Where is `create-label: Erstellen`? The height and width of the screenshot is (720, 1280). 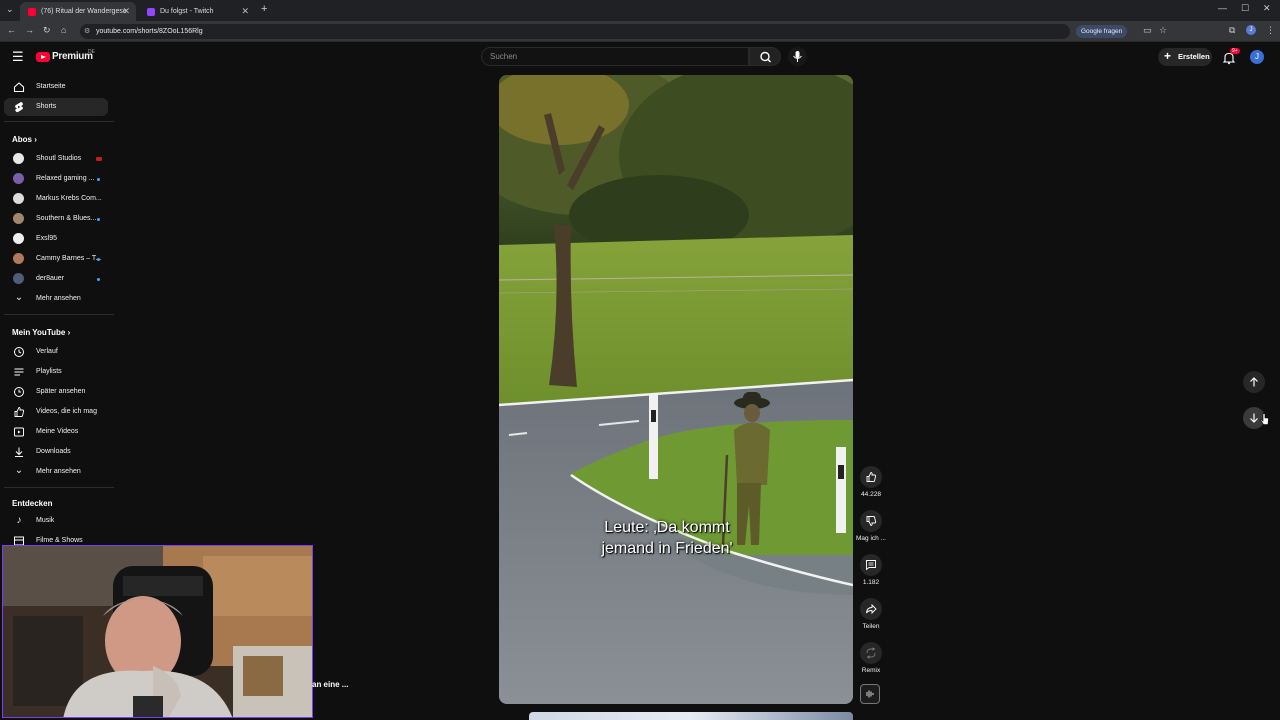 create-label: Erstellen is located at coordinates (1194, 56).